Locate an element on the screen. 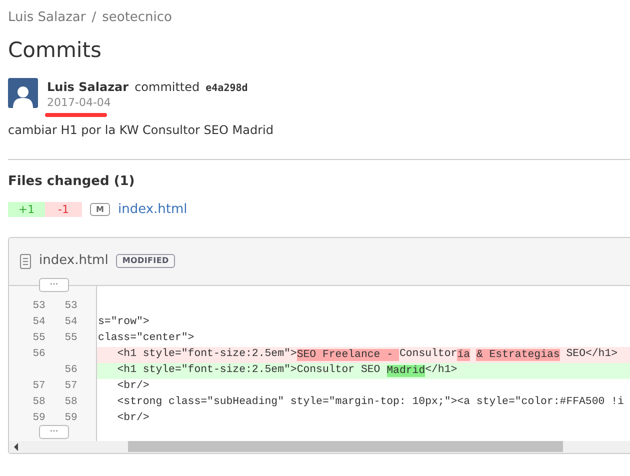  changed-text: ía is located at coordinates (463, 355).